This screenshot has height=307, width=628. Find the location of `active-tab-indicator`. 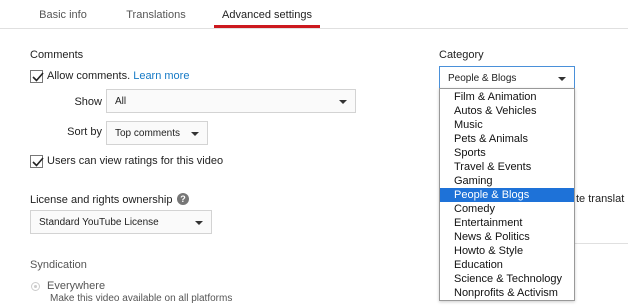

active-tab-indicator is located at coordinates (267, 26).